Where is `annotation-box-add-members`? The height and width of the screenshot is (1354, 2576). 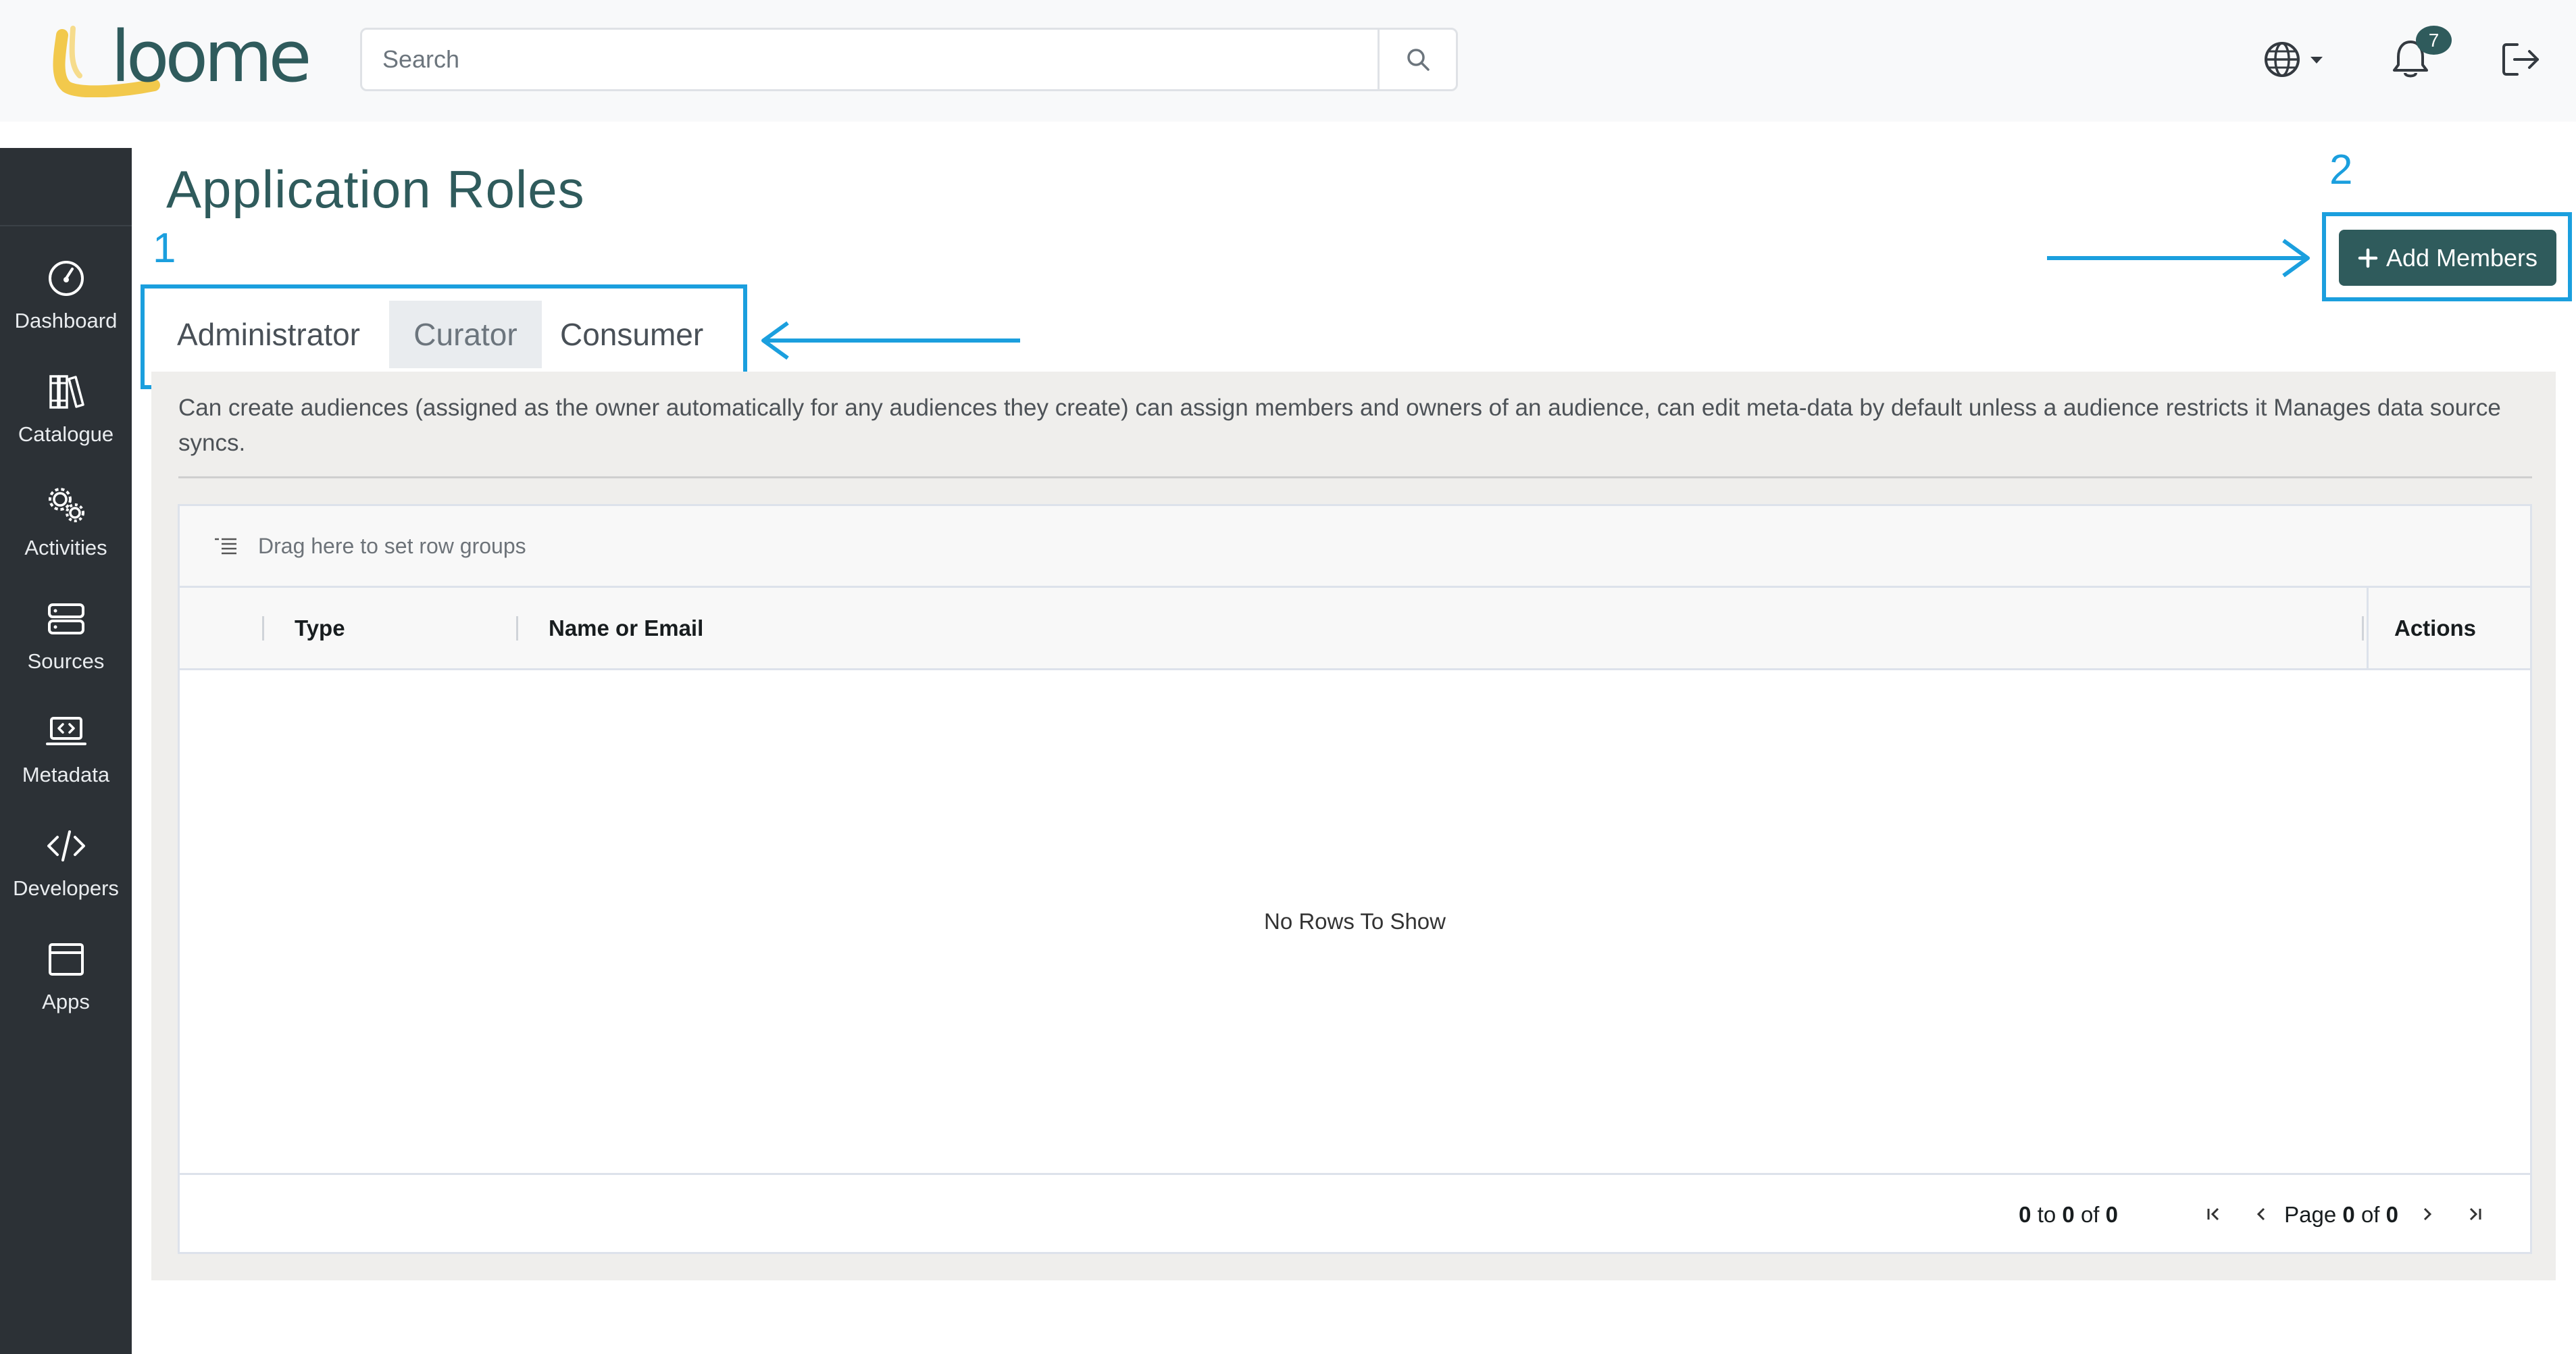
annotation-box-add-members is located at coordinates (2447, 256).